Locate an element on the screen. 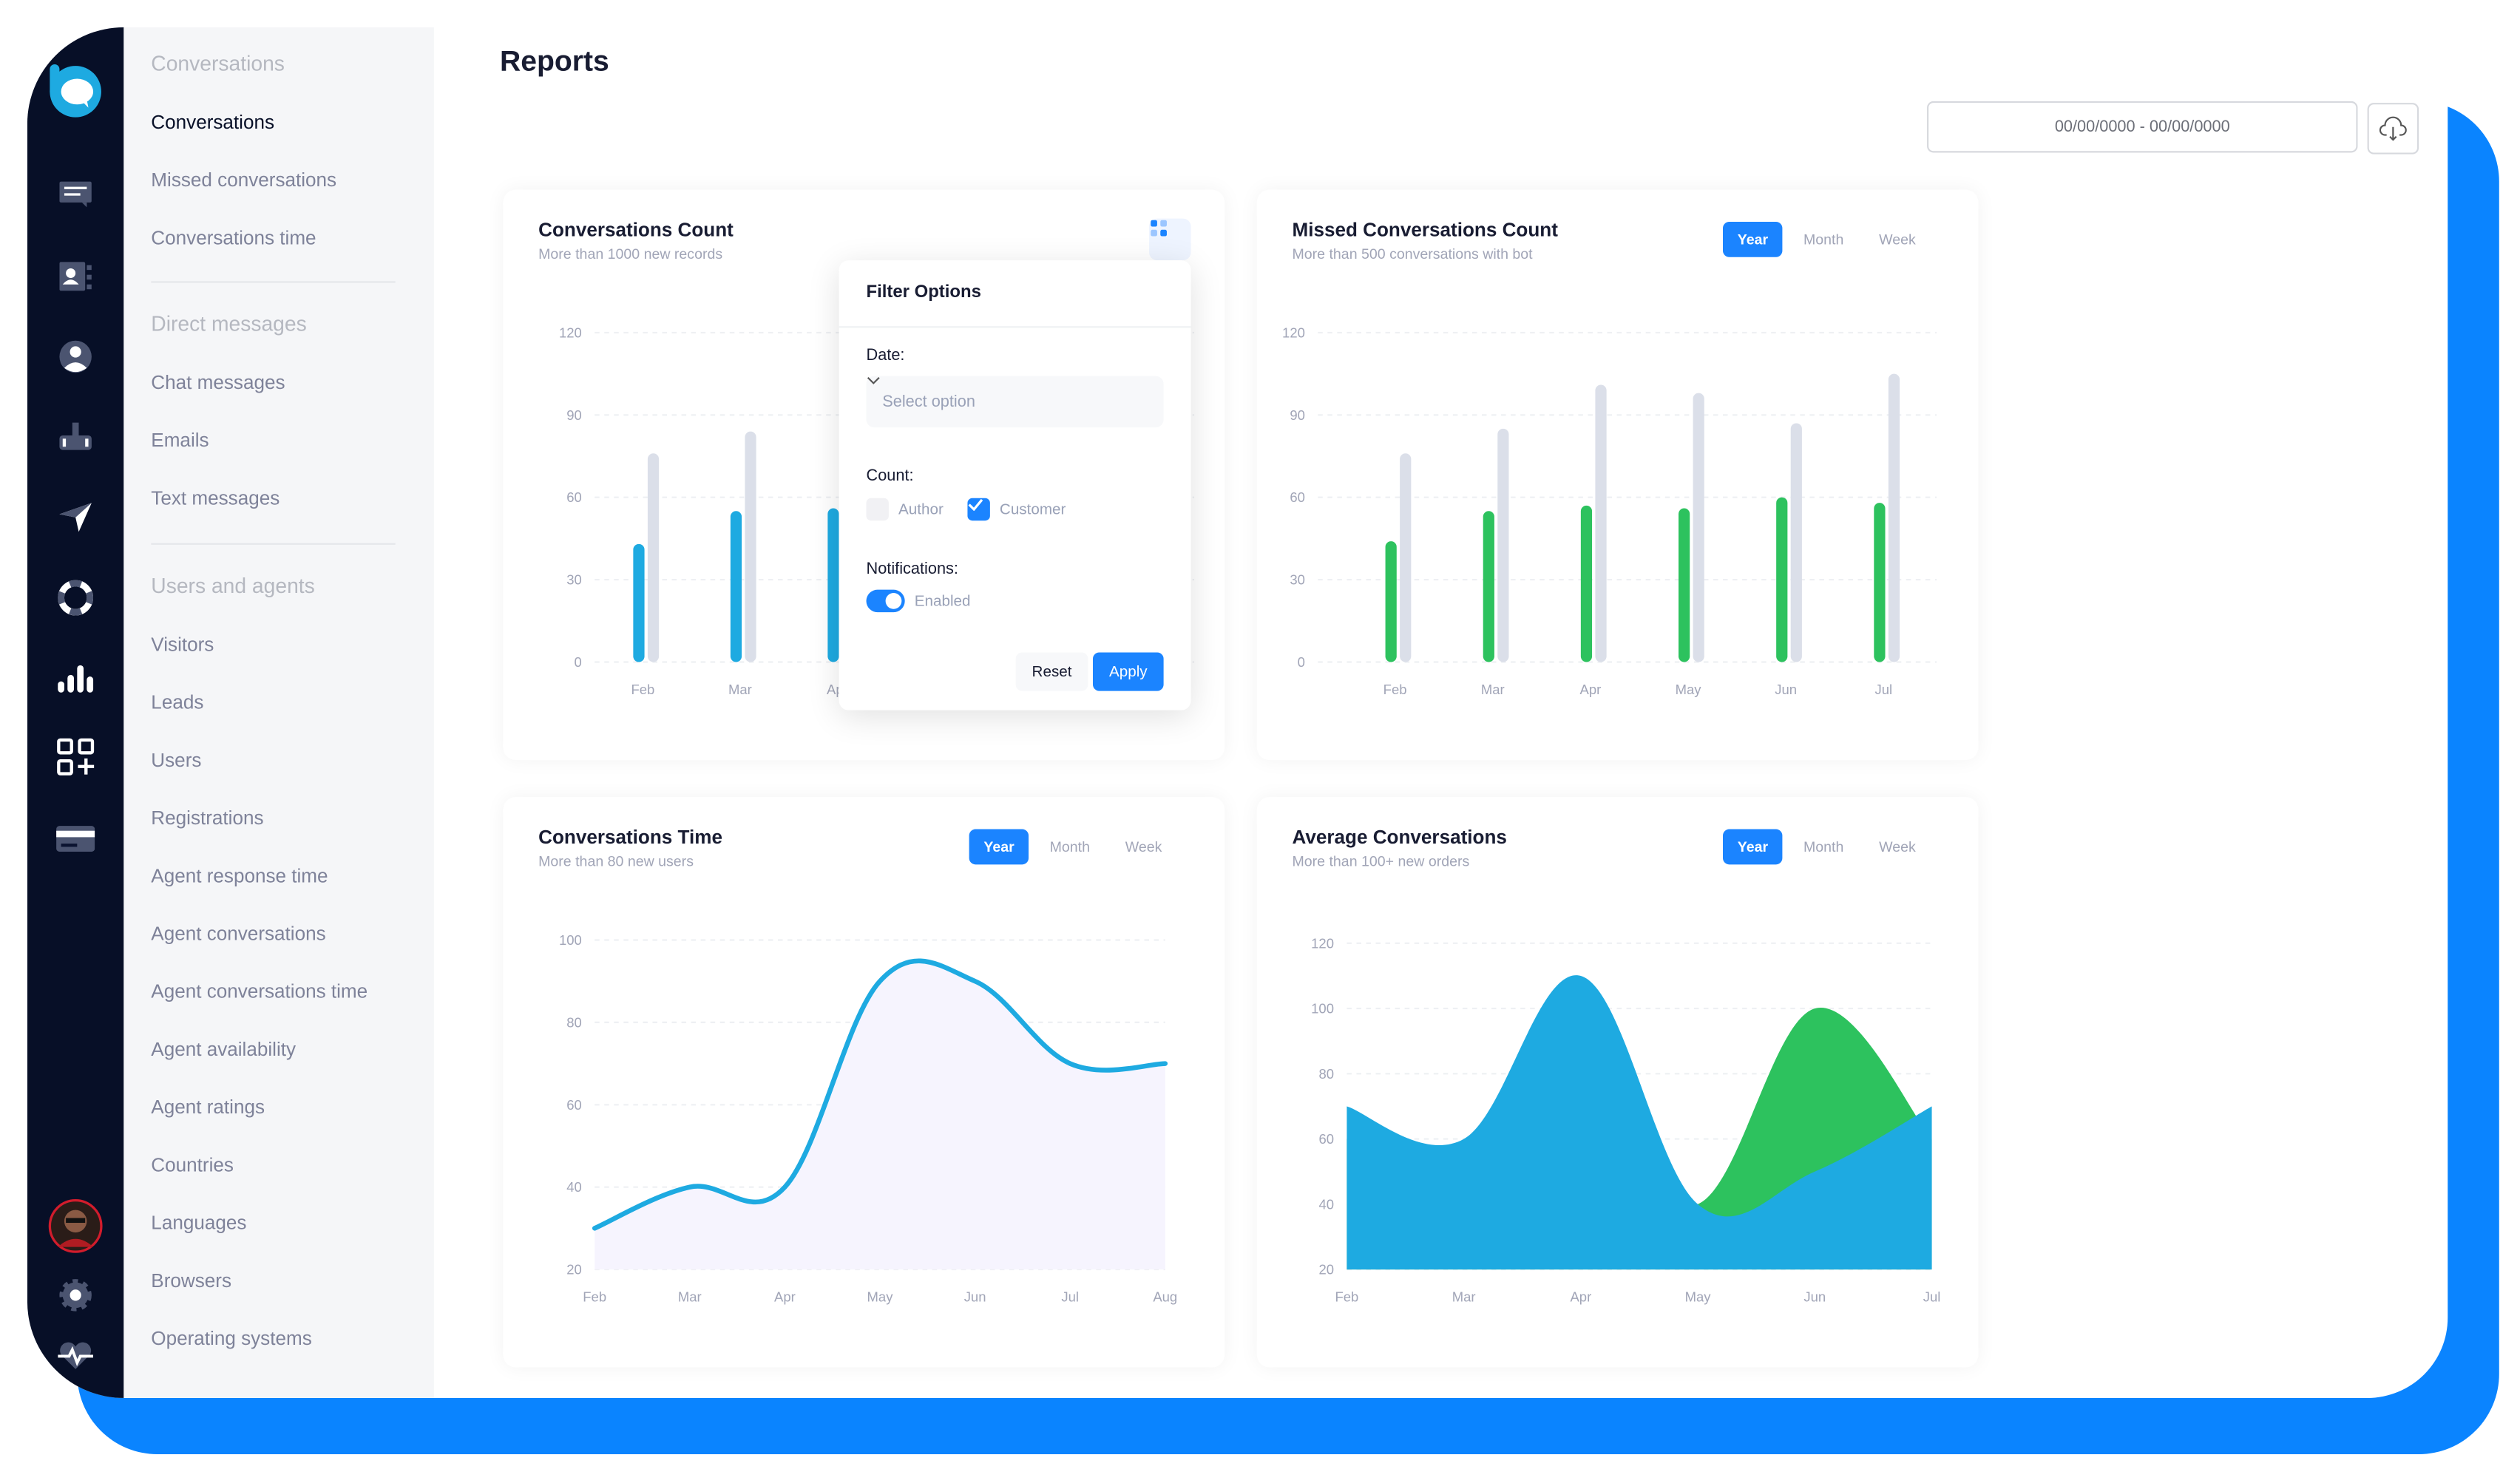  conversations-time-chart: 20 40 60 80 100 Feb Mar Apr May Jun Jul Aug is located at coordinates (868, 1118).